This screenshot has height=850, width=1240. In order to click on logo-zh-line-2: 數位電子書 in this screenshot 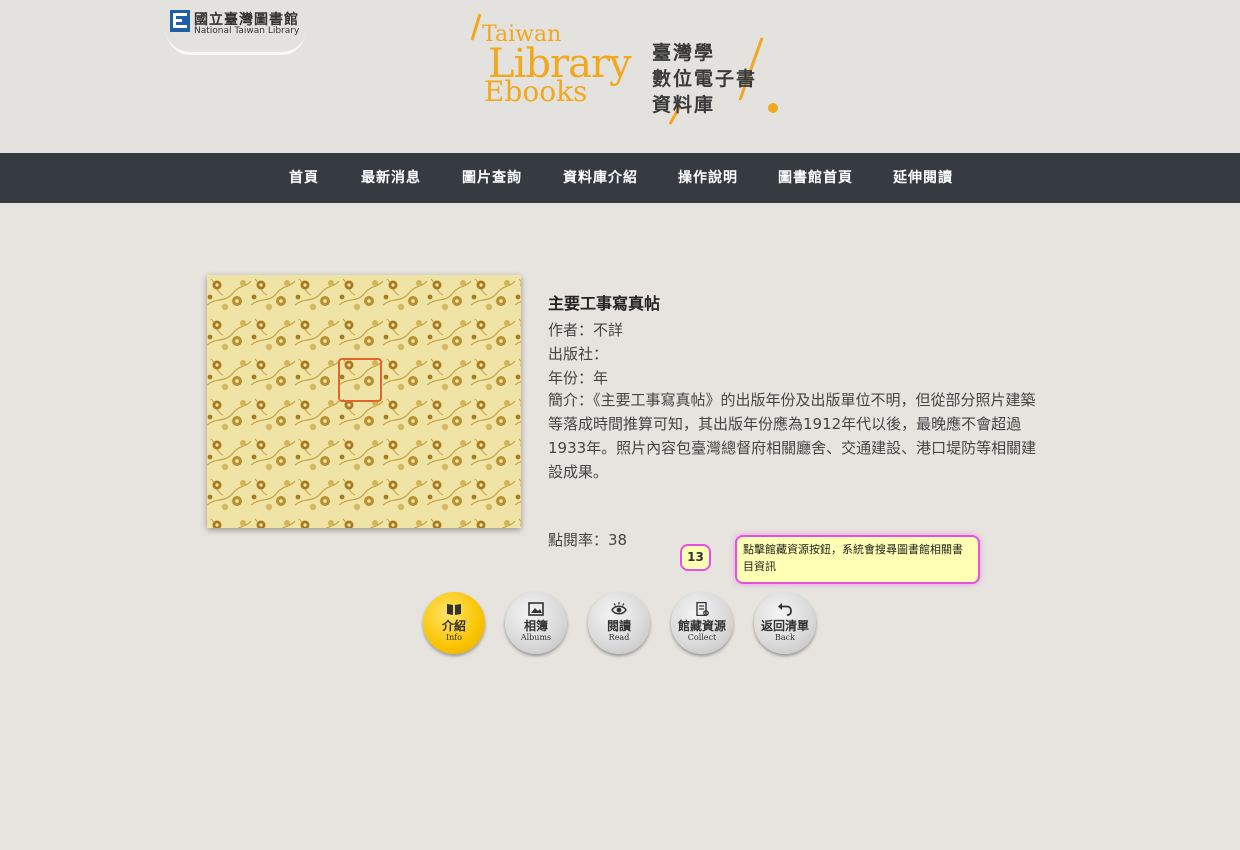, I will do `click(705, 79)`.